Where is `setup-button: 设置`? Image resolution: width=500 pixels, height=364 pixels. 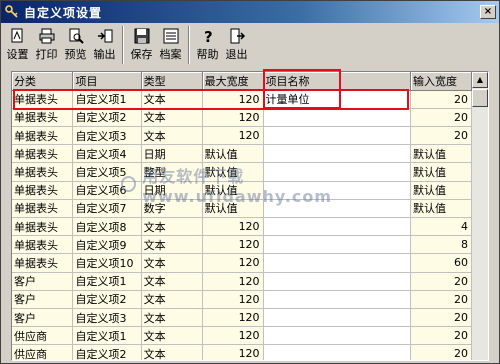
setup-button: 设置 is located at coordinates (17, 45).